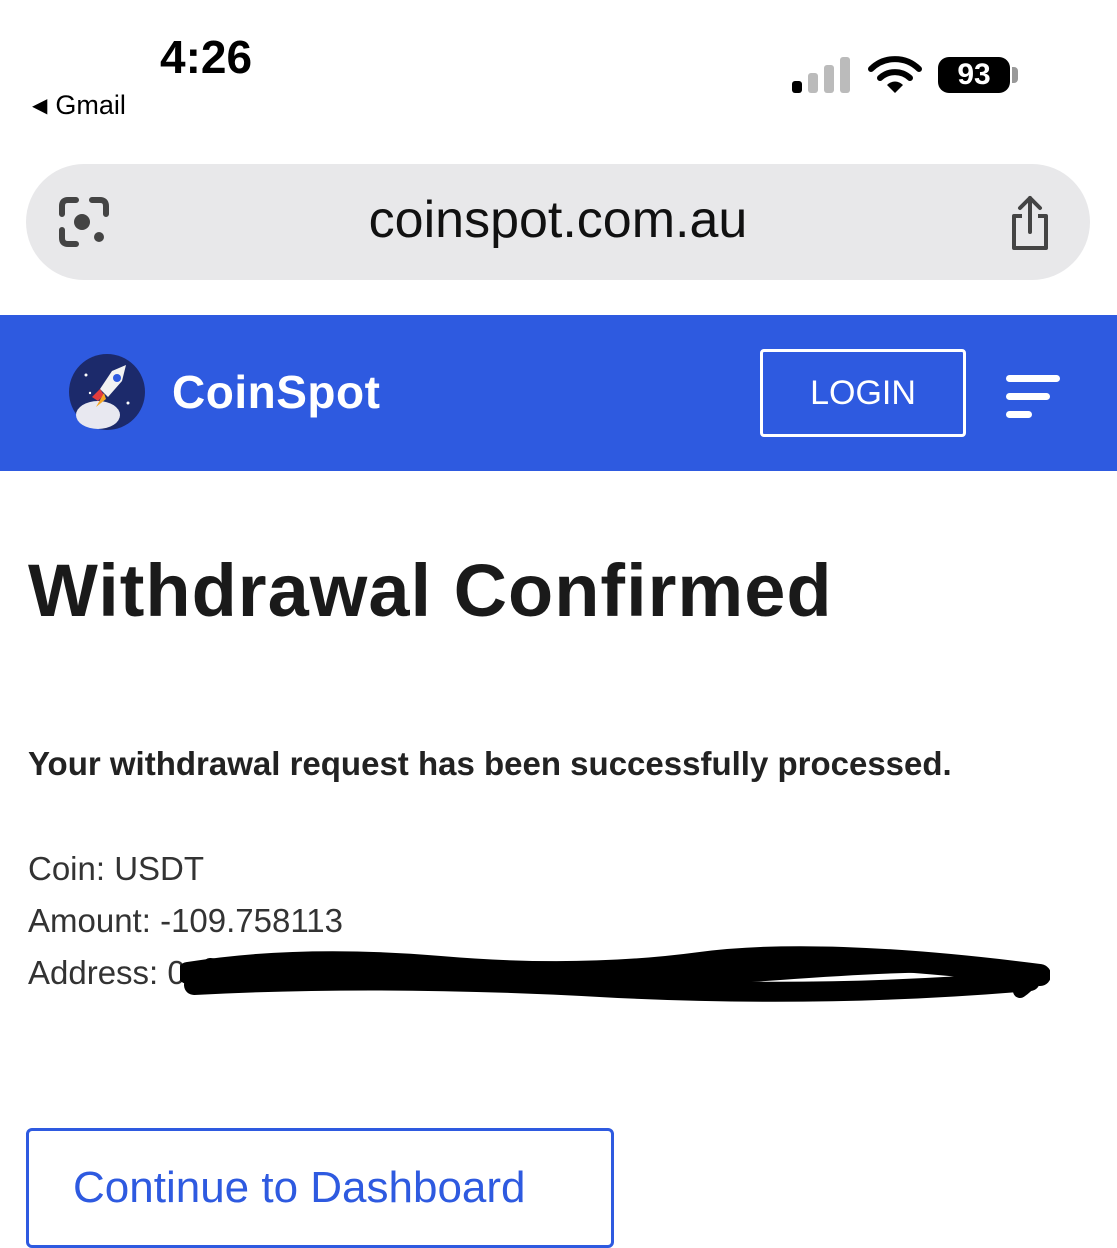 This screenshot has width=1117, height=1248. I want to click on amount-label: Amount:, so click(89, 920).